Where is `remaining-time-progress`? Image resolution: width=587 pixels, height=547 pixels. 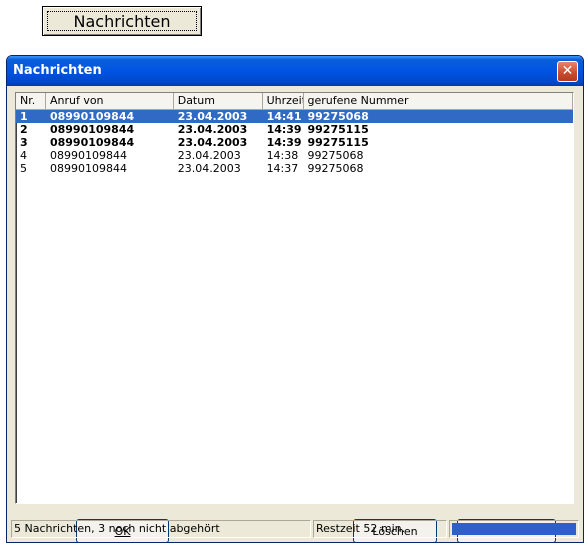
remaining-time-progress is located at coordinates (514, 529).